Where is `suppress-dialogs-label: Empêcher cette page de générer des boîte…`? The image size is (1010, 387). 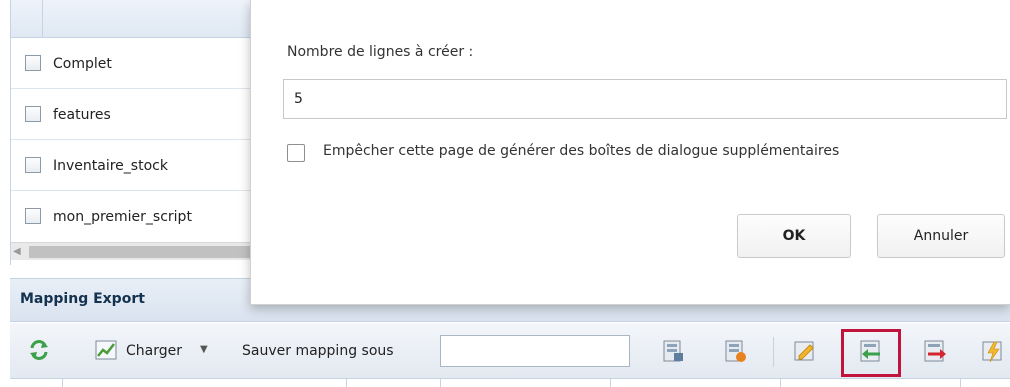 suppress-dialogs-label: Empêcher cette page de générer des boîte… is located at coordinates (581, 151).